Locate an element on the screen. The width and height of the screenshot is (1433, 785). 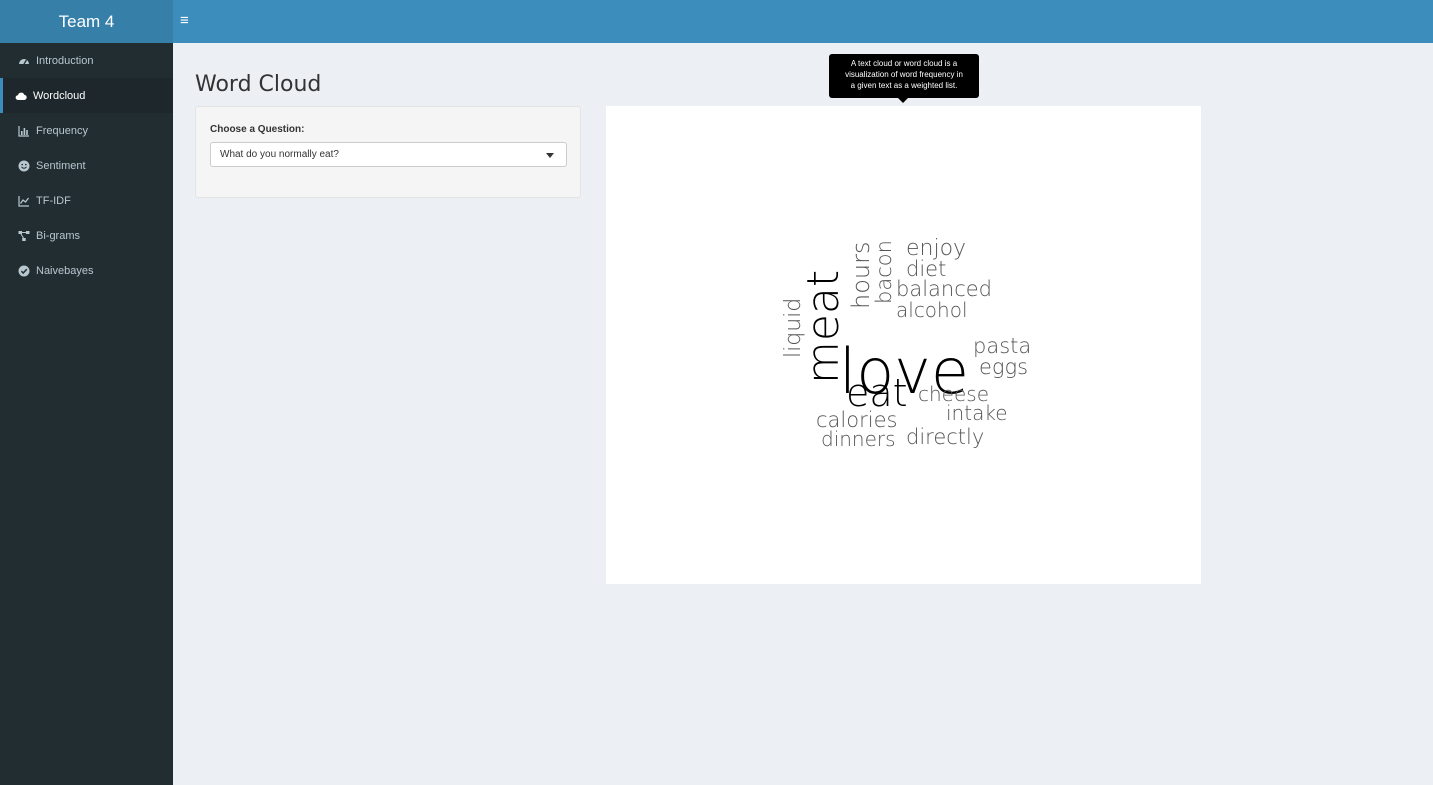
sidebar-item-label: Naivebayes is located at coordinates (65, 270).